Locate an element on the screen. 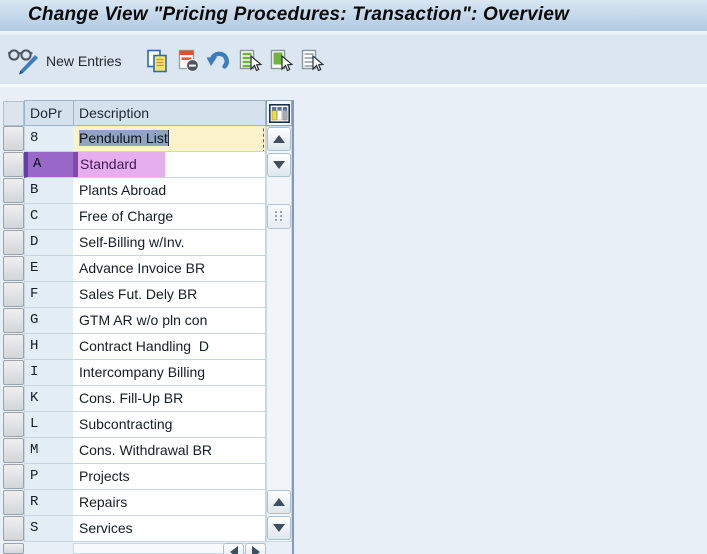  vertical-scrollbar-thumb is located at coordinates (279, 216).